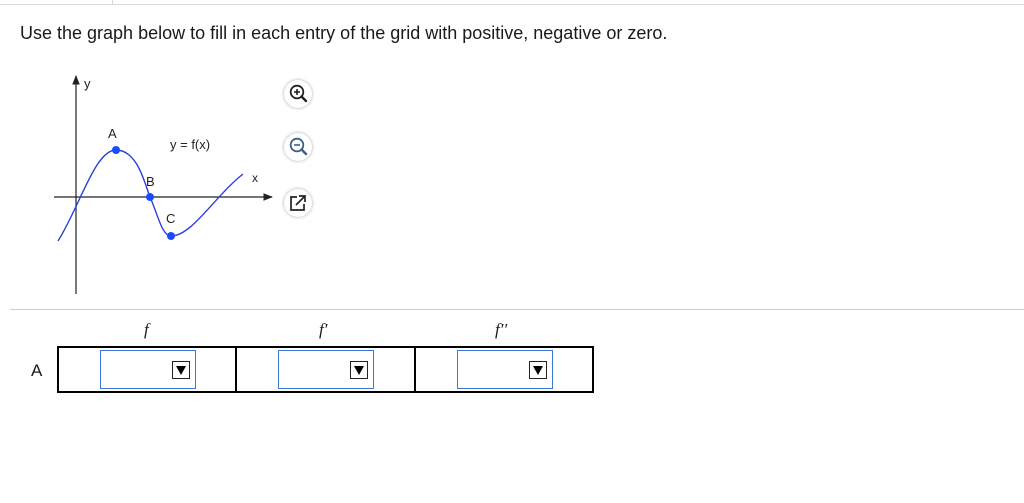  I want to click on point-b, so click(150, 197).